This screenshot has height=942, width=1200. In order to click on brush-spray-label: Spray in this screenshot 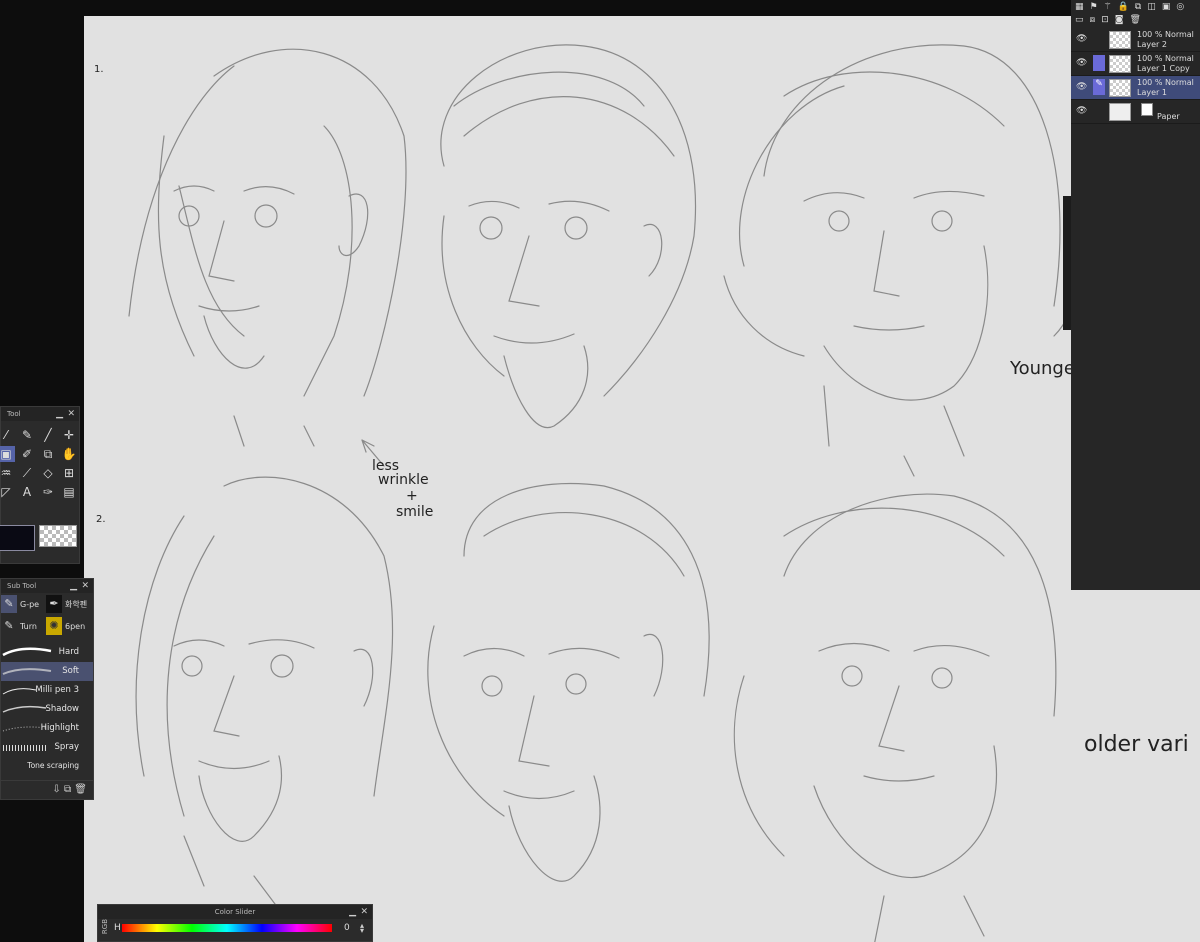, I will do `click(66, 747)`.